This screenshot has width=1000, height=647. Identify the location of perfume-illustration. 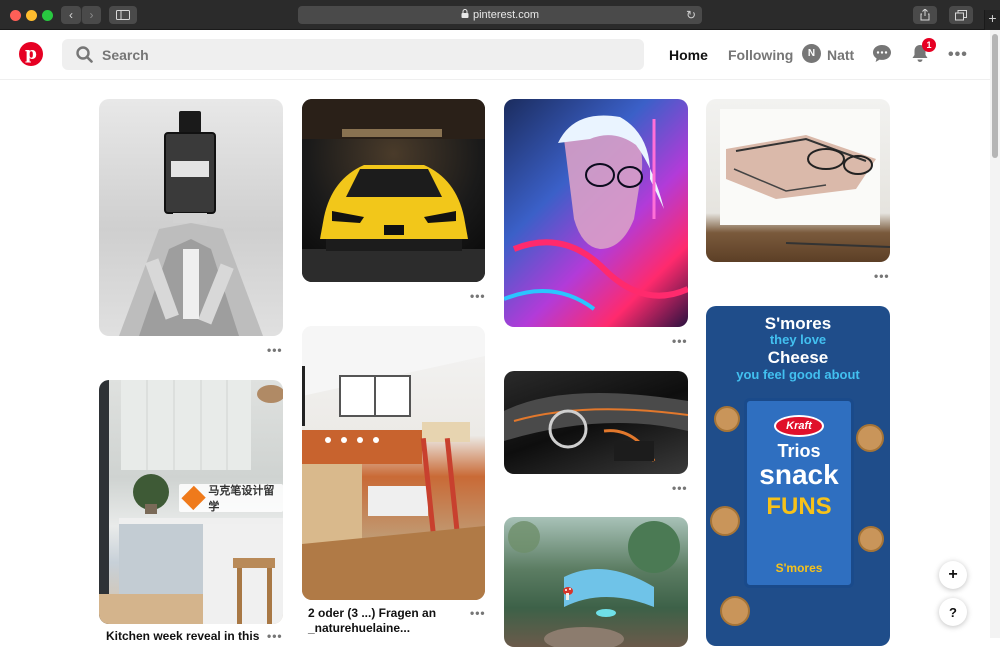
(191, 223).